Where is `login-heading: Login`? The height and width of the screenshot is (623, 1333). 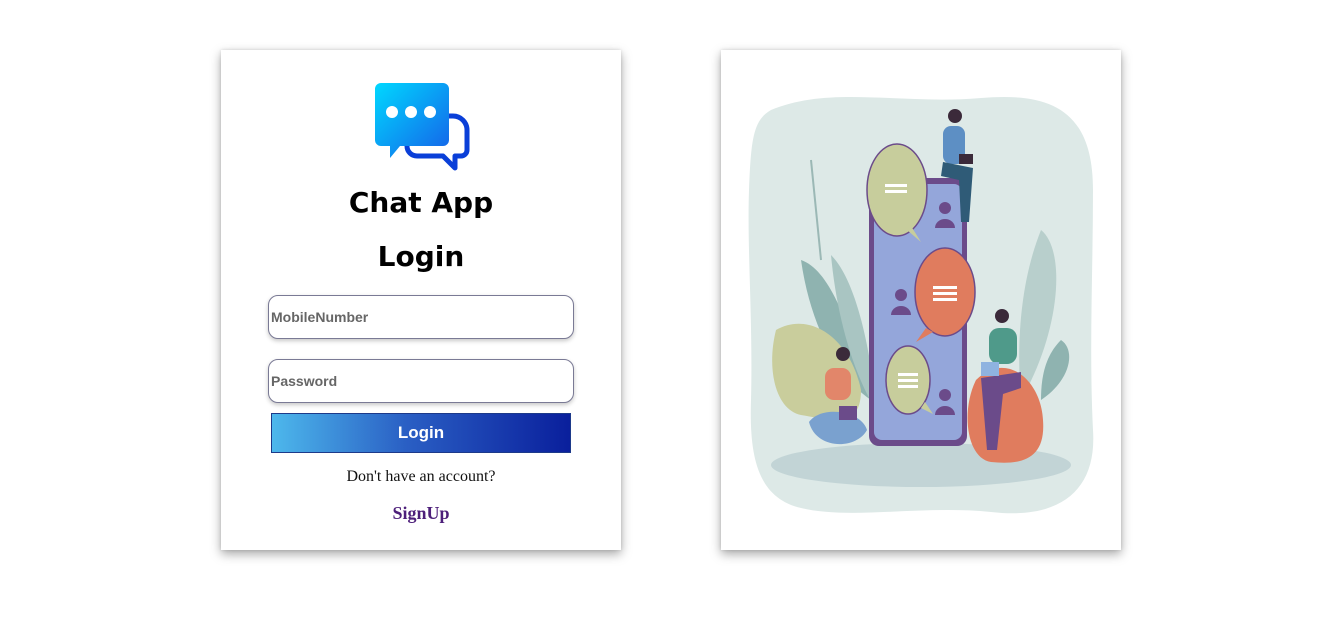
login-heading: Login is located at coordinates (421, 256).